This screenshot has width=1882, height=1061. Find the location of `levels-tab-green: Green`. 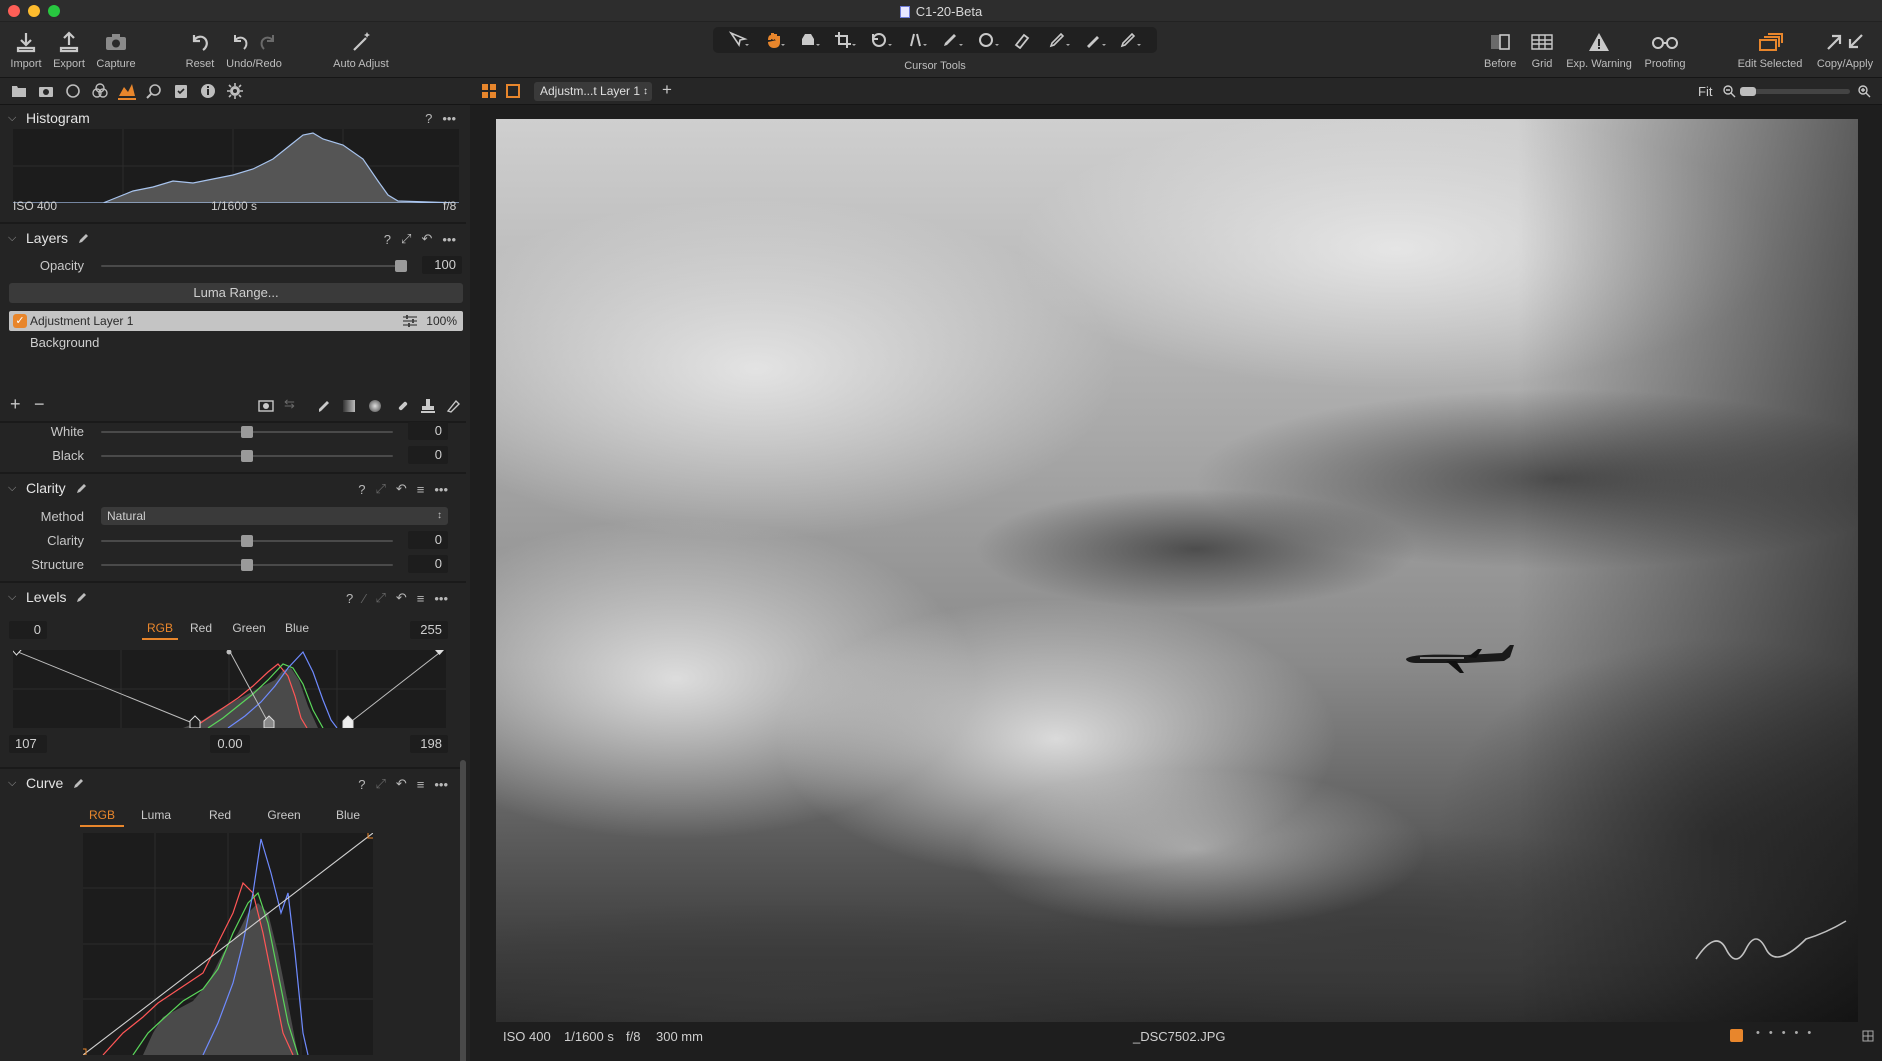

levels-tab-green: Green is located at coordinates (249, 630).